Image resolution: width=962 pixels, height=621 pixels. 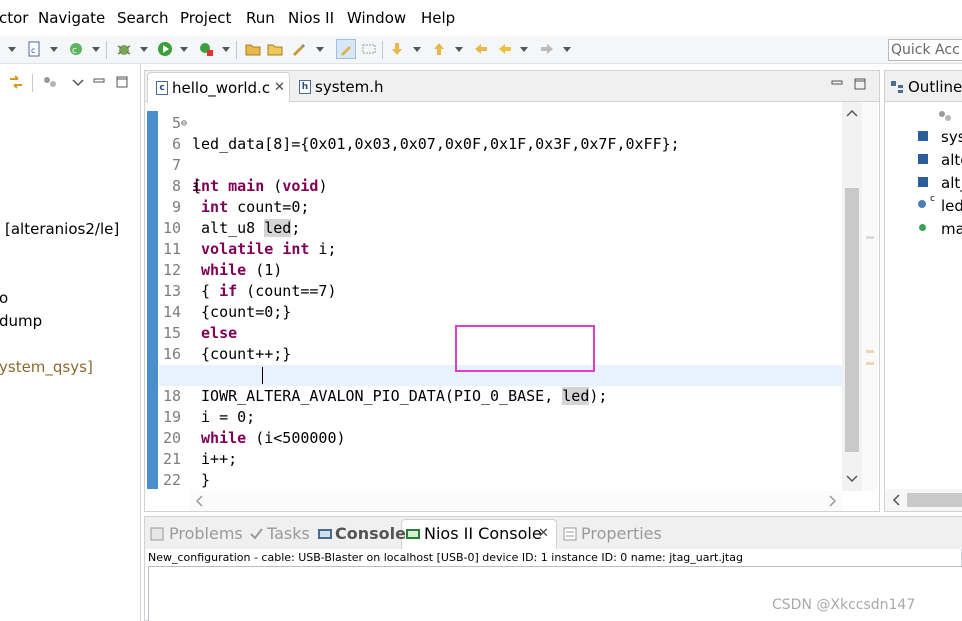 What do you see at coordinates (505, 49) in the screenshot?
I see `back-arrow-icon` at bounding box center [505, 49].